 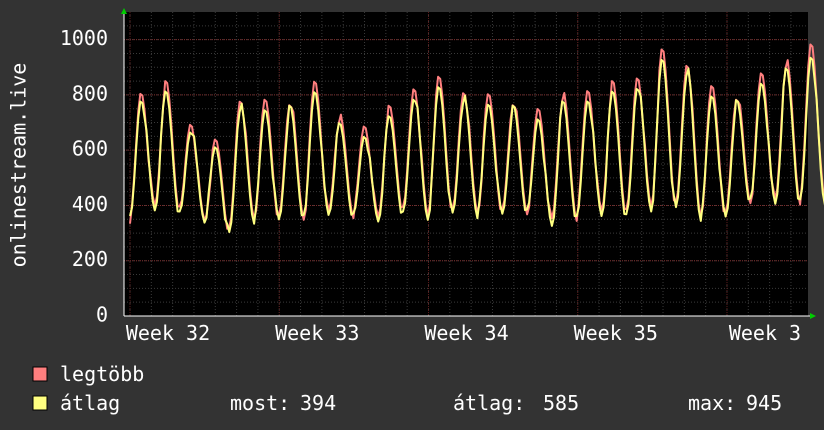 I want to click on x-axis-arrow, so click(x=813, y=316).